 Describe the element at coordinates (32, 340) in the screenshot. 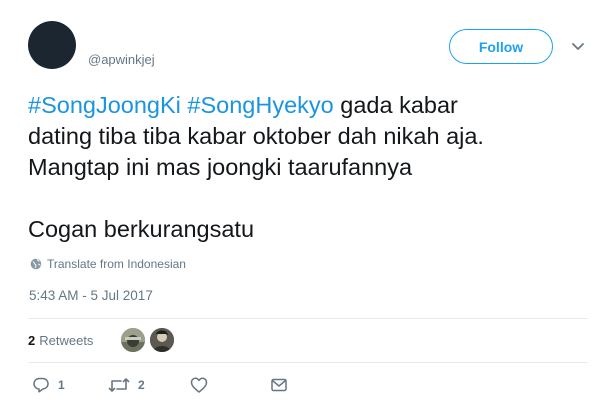

I see `retweet-stat-count: 2` at that location.